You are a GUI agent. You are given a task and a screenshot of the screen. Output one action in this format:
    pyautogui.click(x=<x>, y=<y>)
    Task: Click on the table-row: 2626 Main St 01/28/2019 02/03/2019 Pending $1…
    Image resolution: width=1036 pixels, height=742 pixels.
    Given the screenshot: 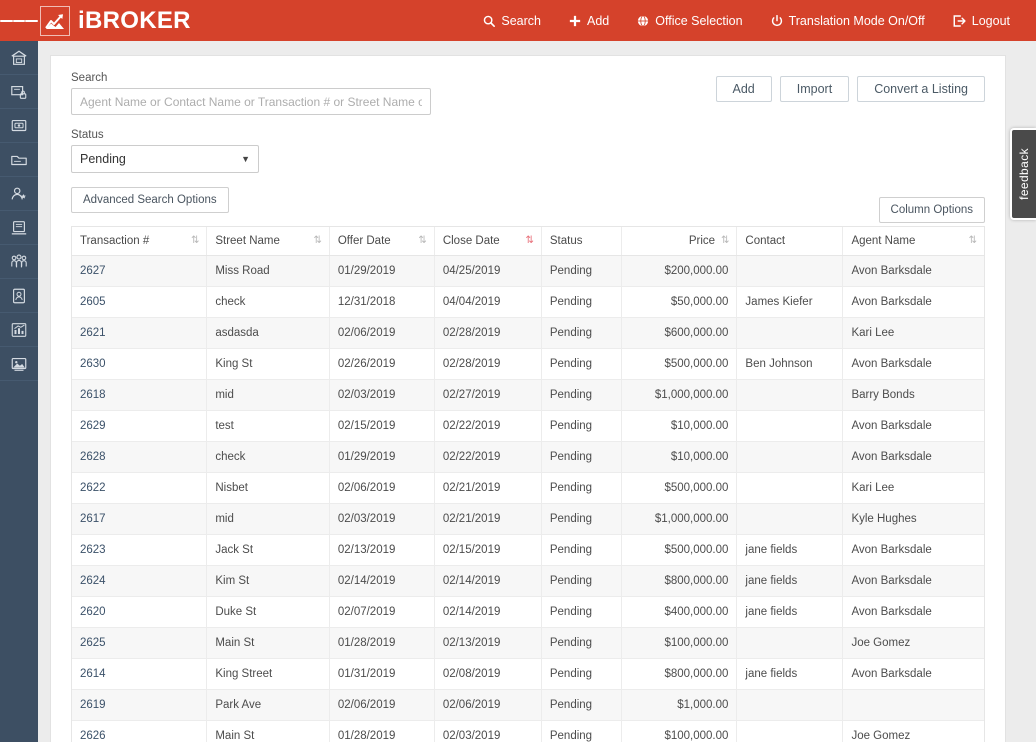 What is the action you would take?
    pyautogui.click(x=528, y=731)
    